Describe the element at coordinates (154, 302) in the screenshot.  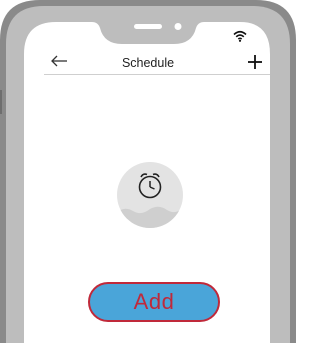
I see `add-button: Add` at that location.